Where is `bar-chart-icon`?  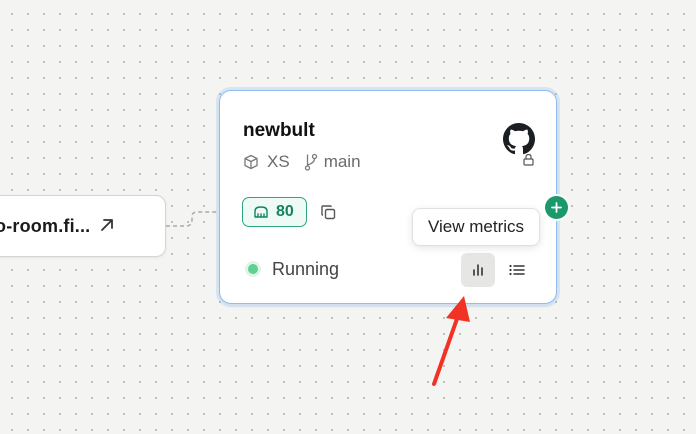
bar-chart-icon is located at coordinates (478, 270).